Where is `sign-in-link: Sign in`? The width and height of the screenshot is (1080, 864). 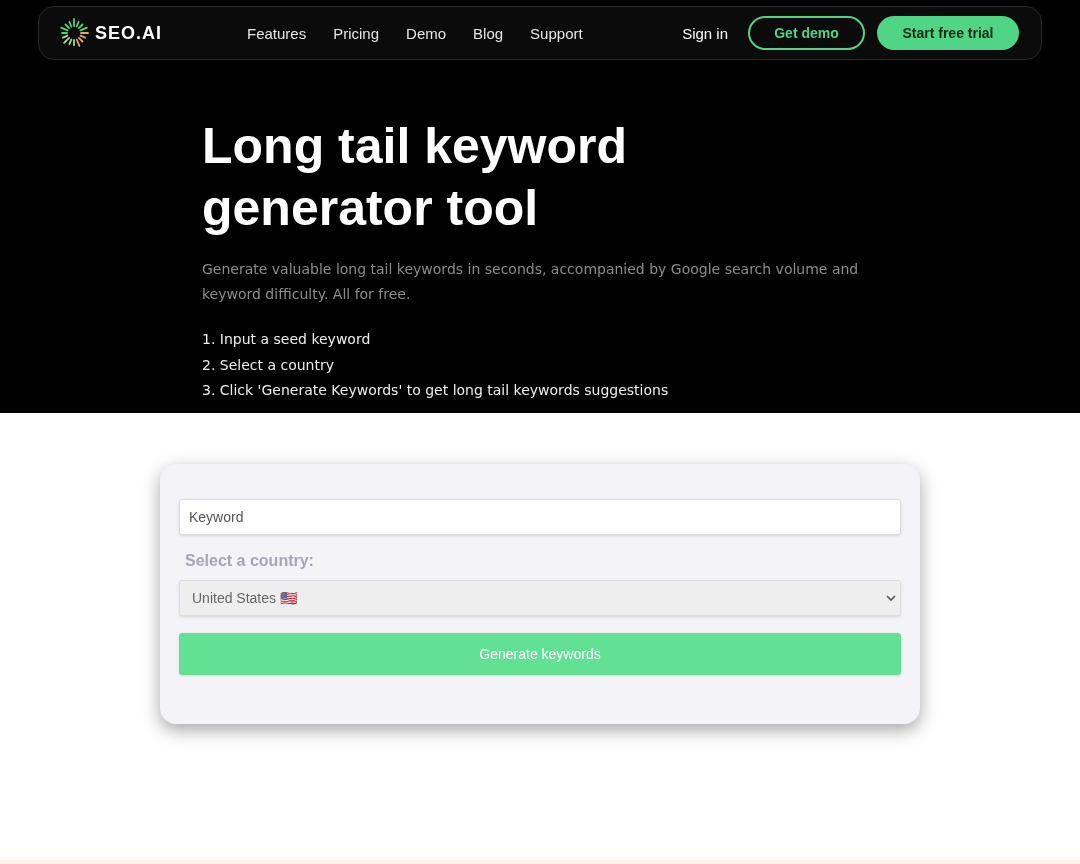 sign-in-link: Sign in is located at coordinates (705, 33).